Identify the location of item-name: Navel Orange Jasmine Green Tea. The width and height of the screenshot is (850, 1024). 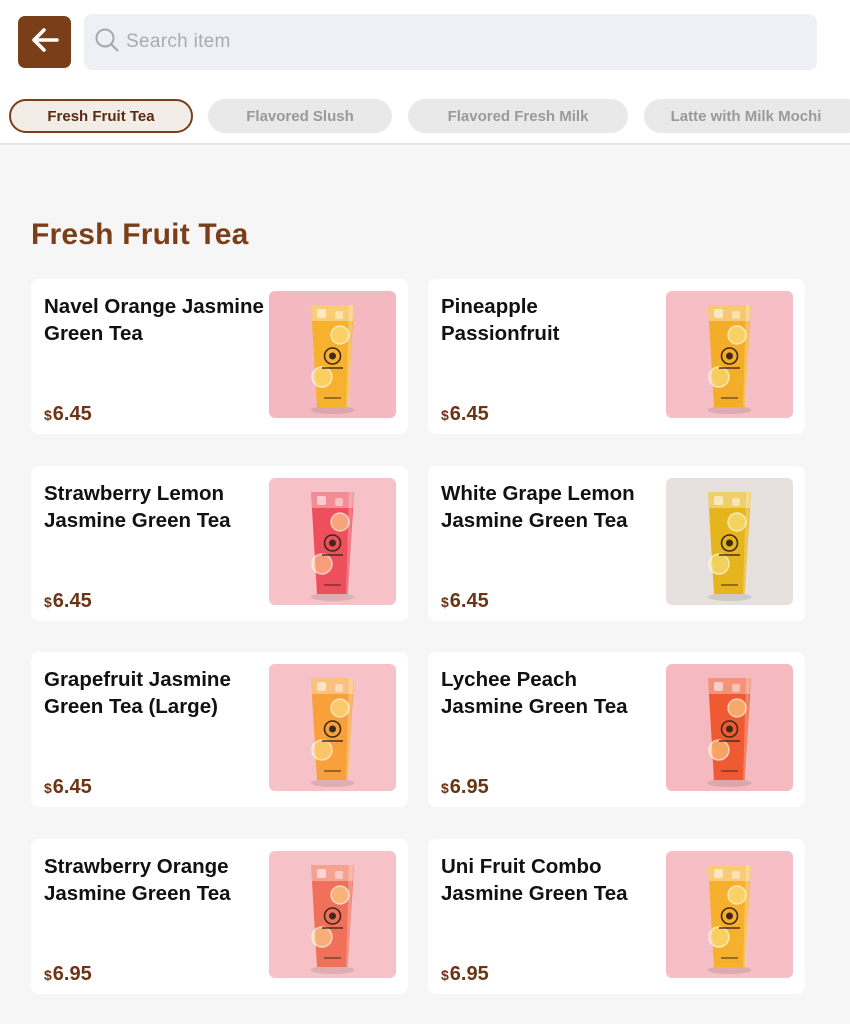
(154, 320).